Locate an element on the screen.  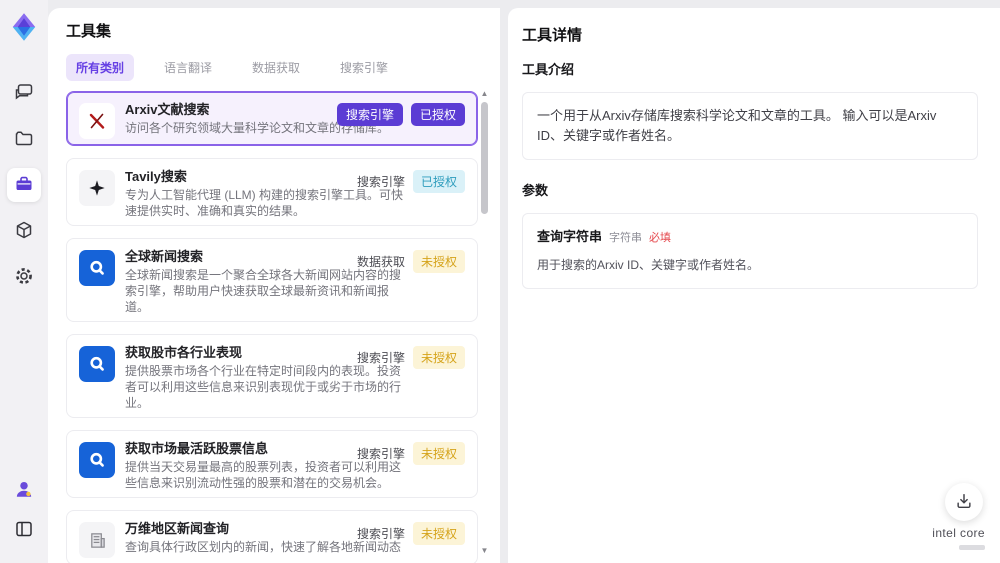
intel-core-logo: intel core is located at coordinates (958, 537).